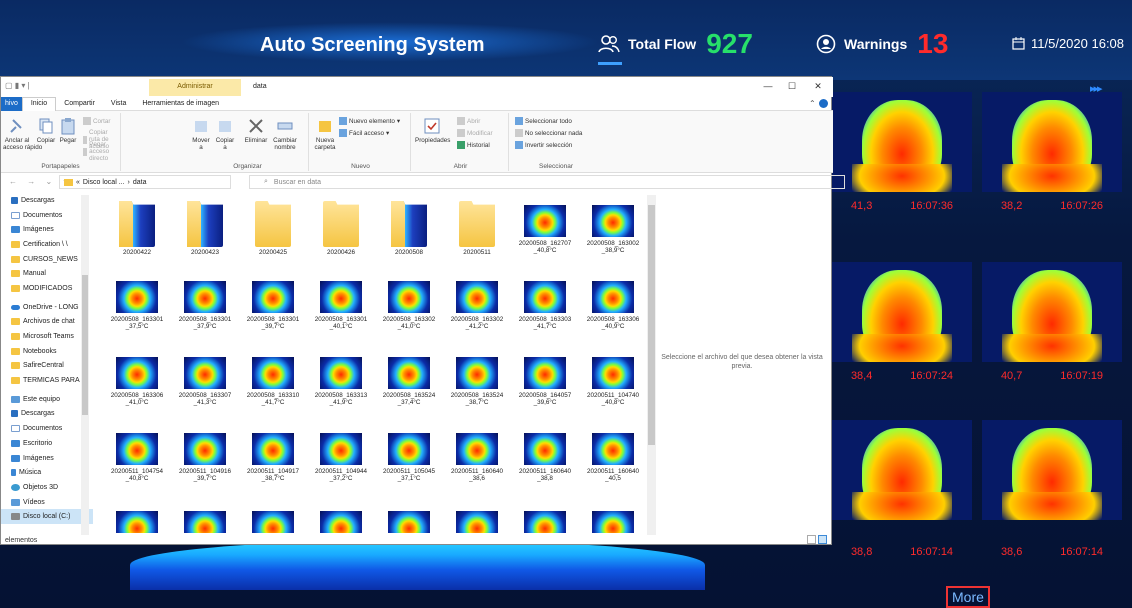  Describe the element at coordinates (47, 288) in the screenshot. I see `nav-item: MODIFICADOS` at that location.